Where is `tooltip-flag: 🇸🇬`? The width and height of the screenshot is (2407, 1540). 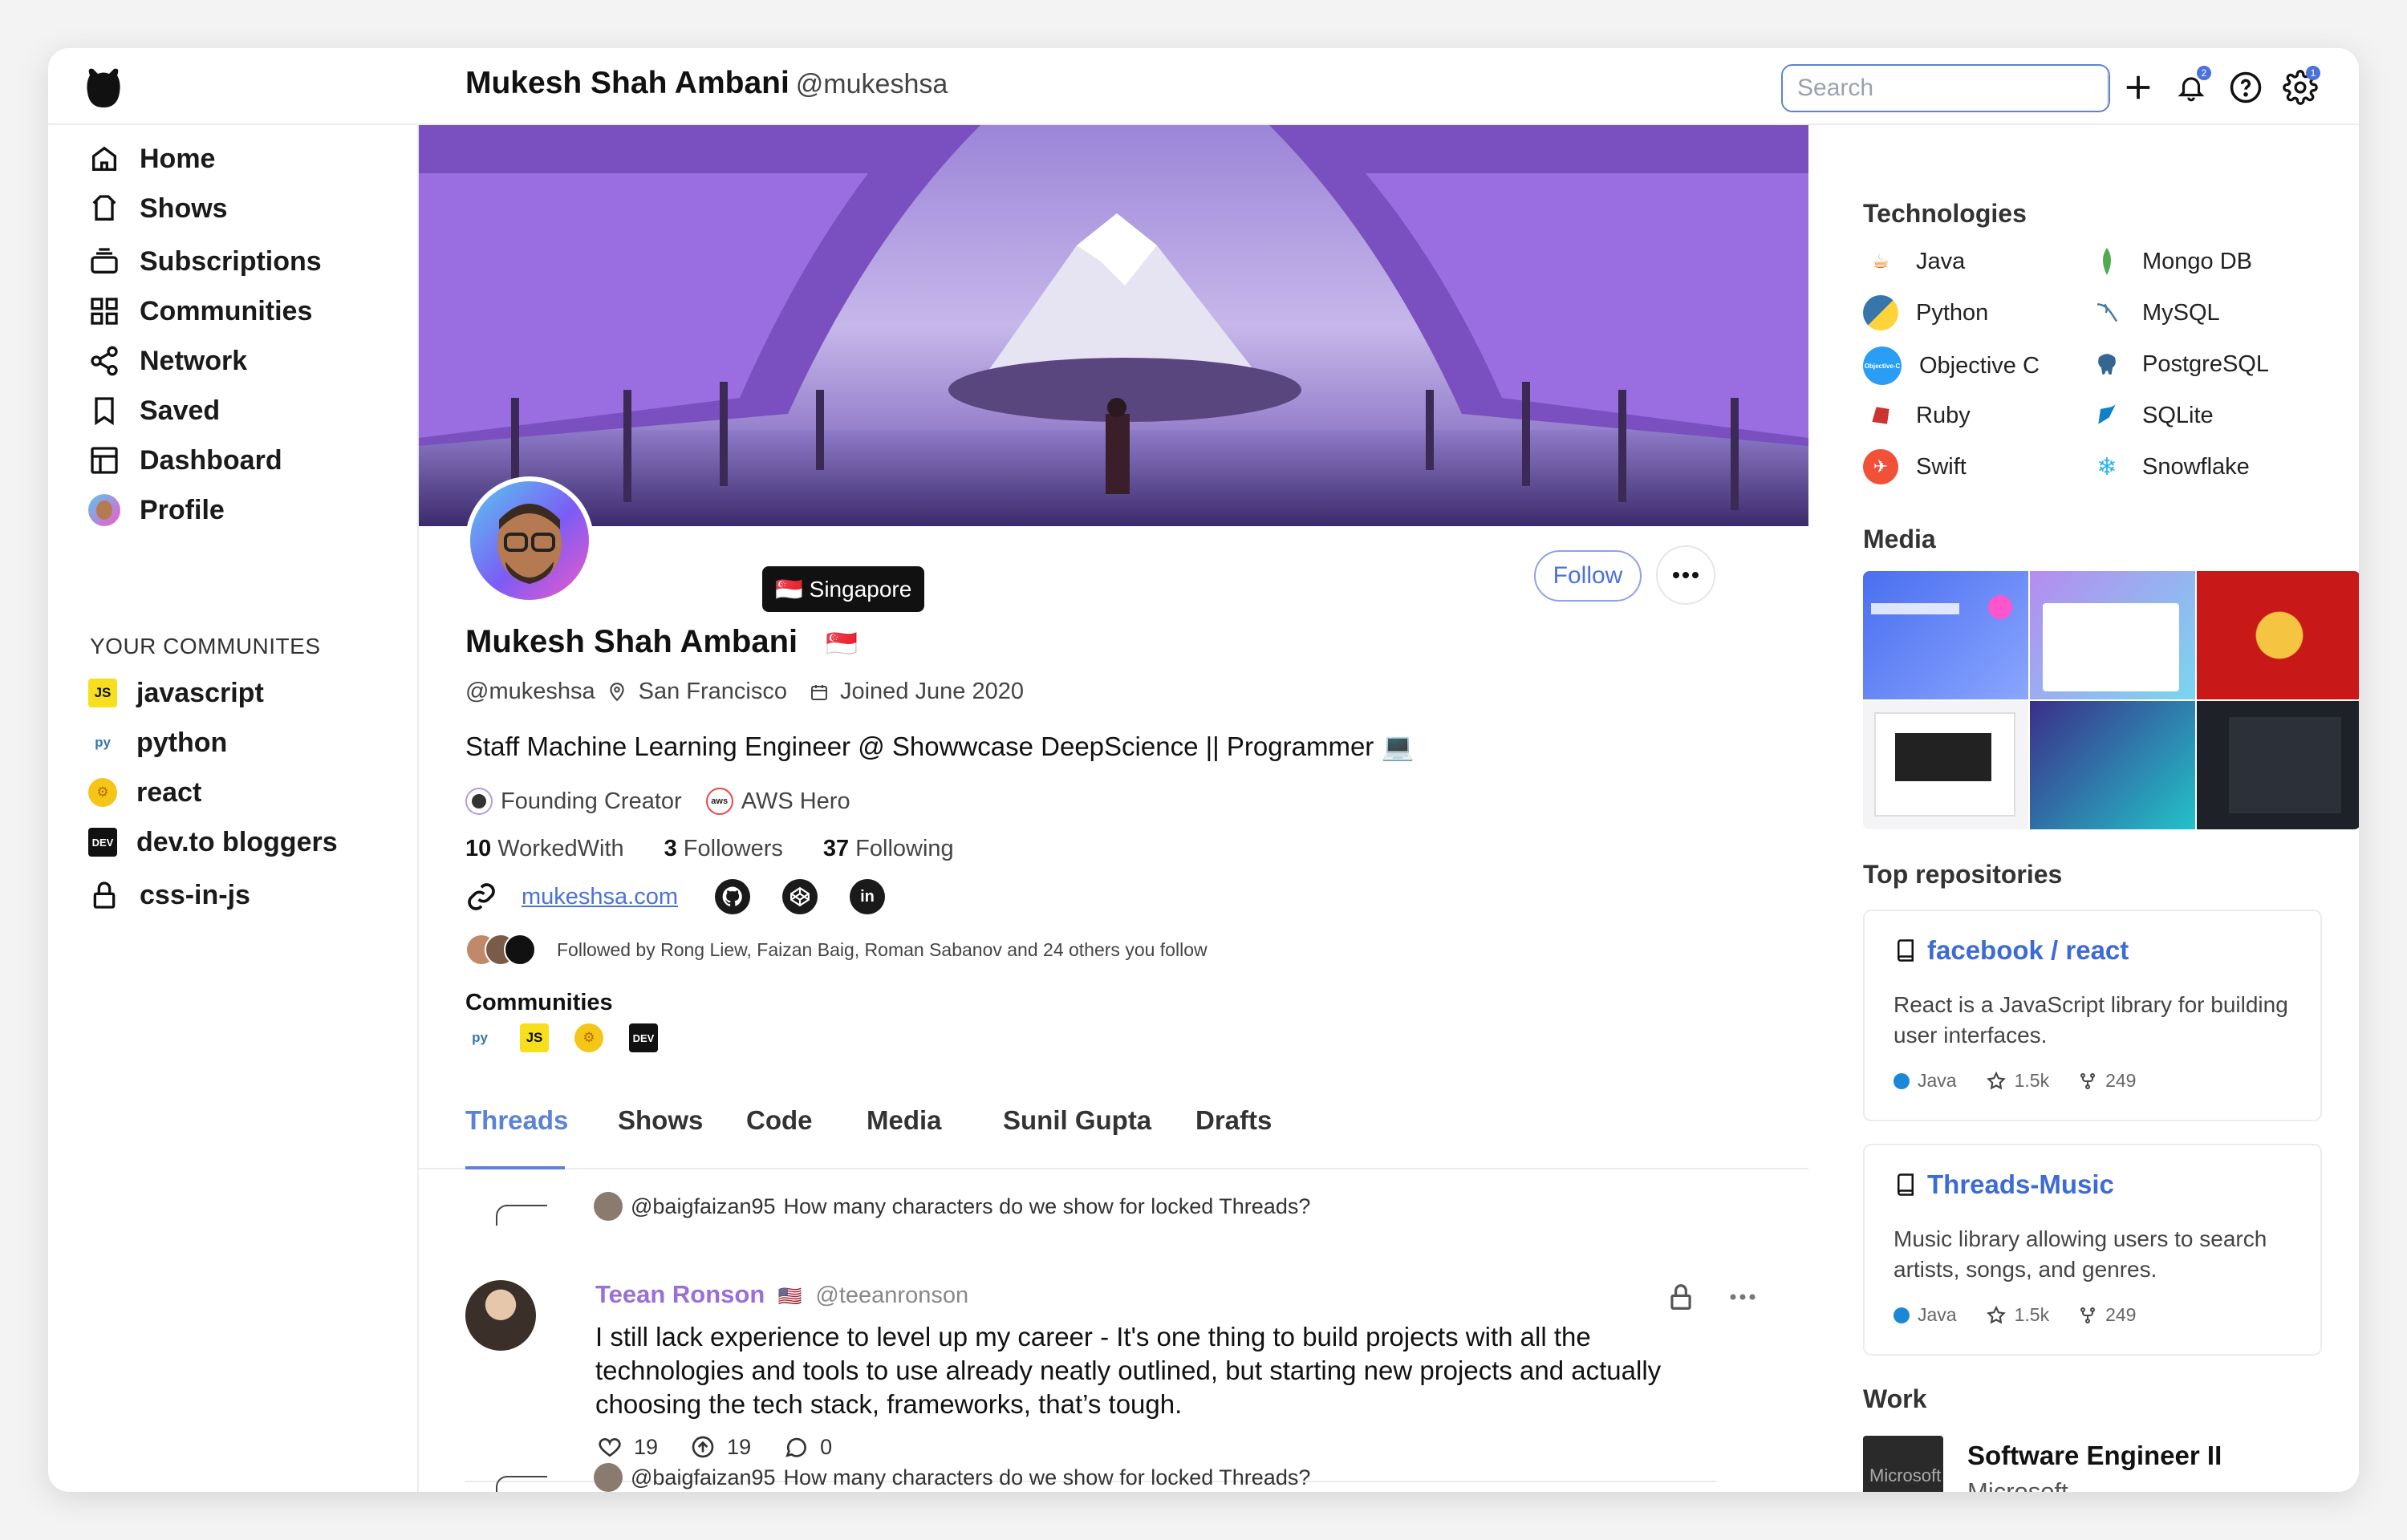
tooltip-flag: 🇸🇬 is located at coordinates (789, 589).